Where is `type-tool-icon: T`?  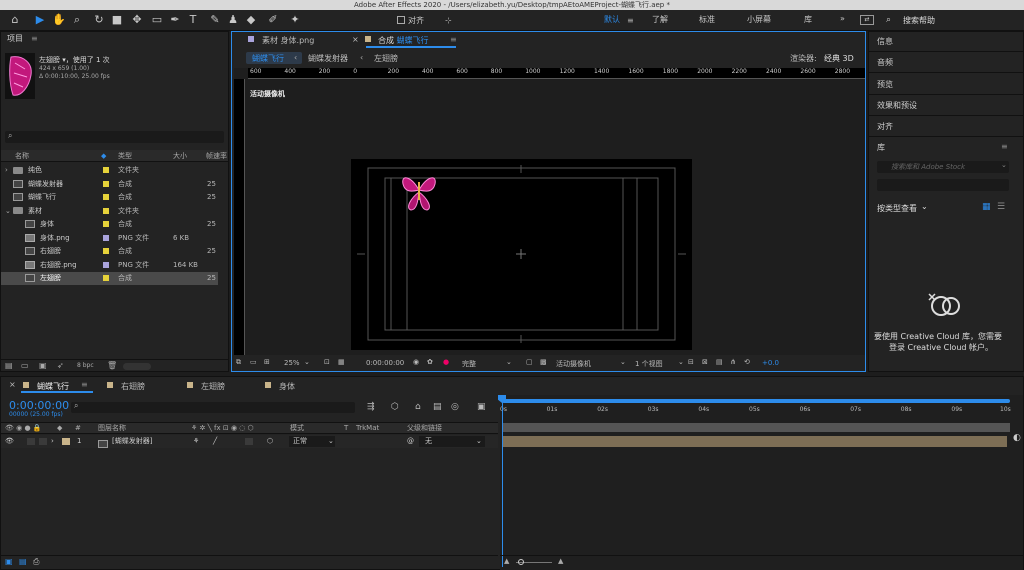
type-tool-icon: T is located at coordinates (193, 20).